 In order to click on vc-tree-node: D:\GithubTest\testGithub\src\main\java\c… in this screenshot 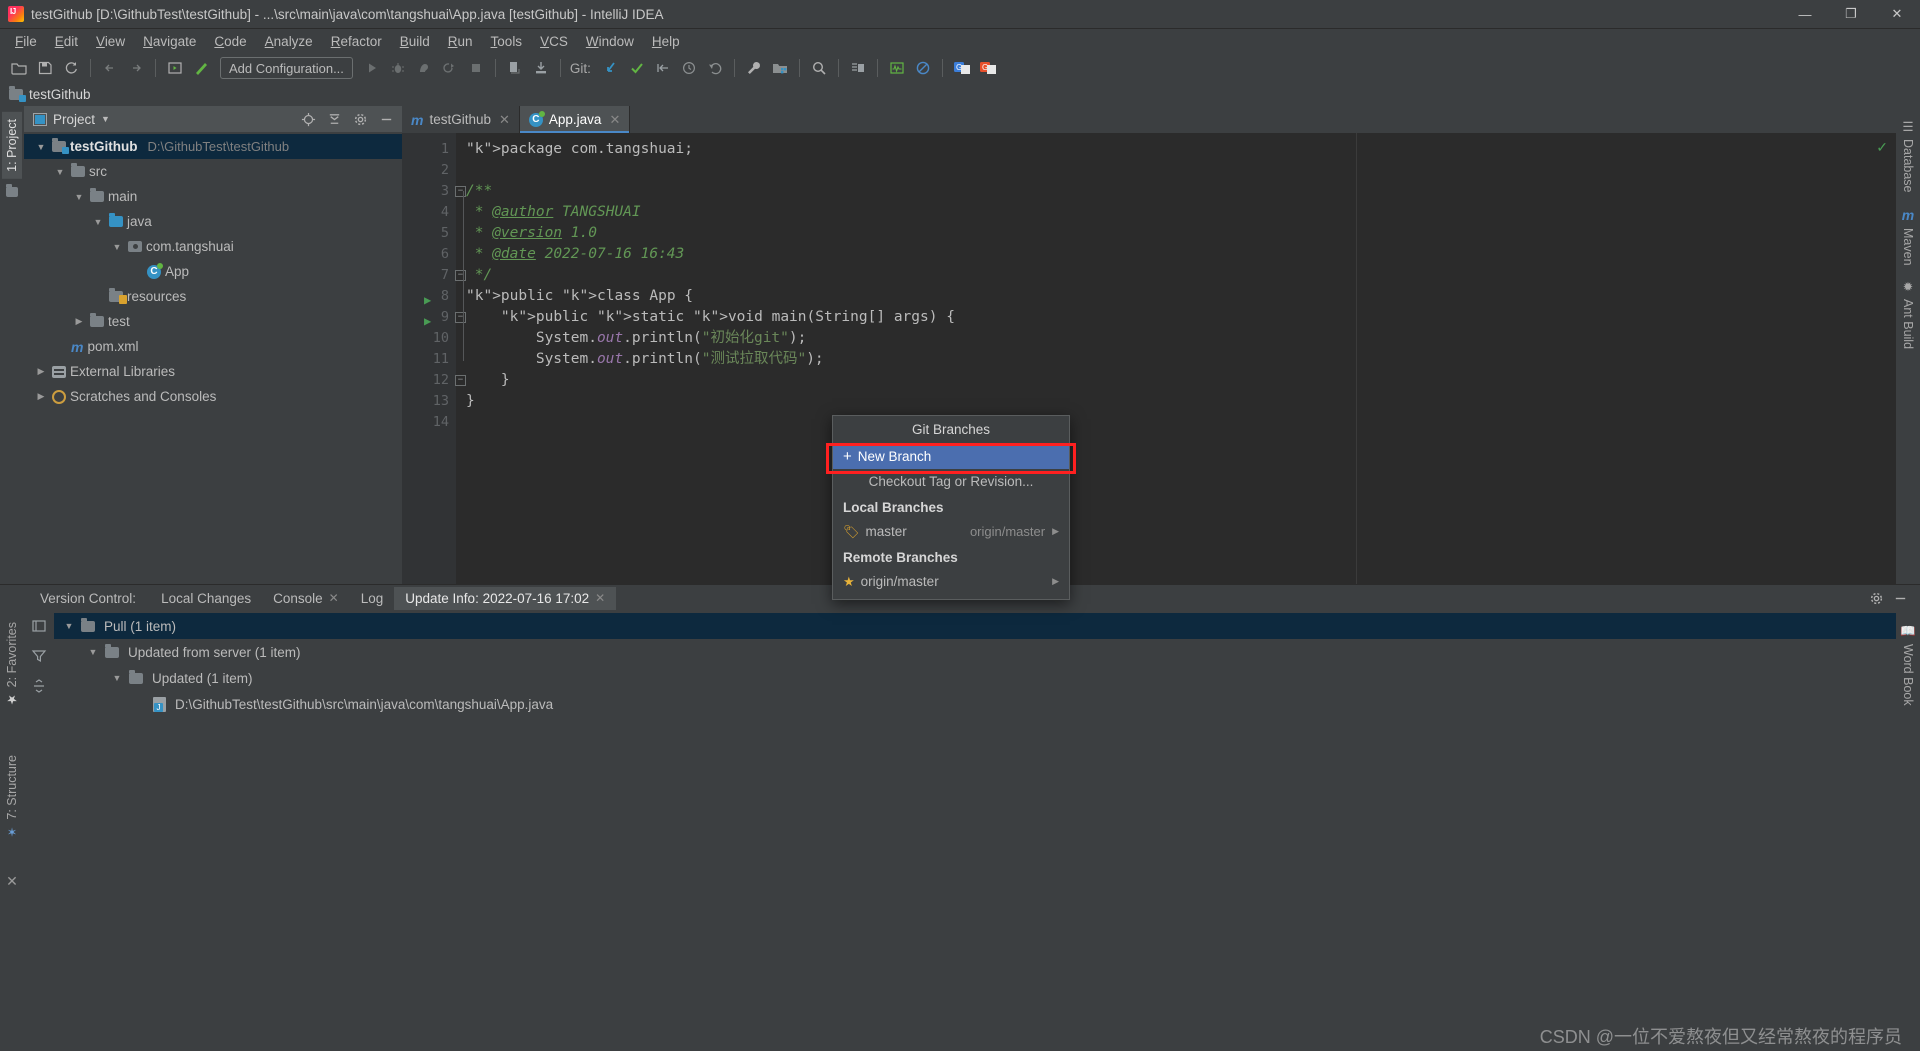, I will do `click(975, 704)`.